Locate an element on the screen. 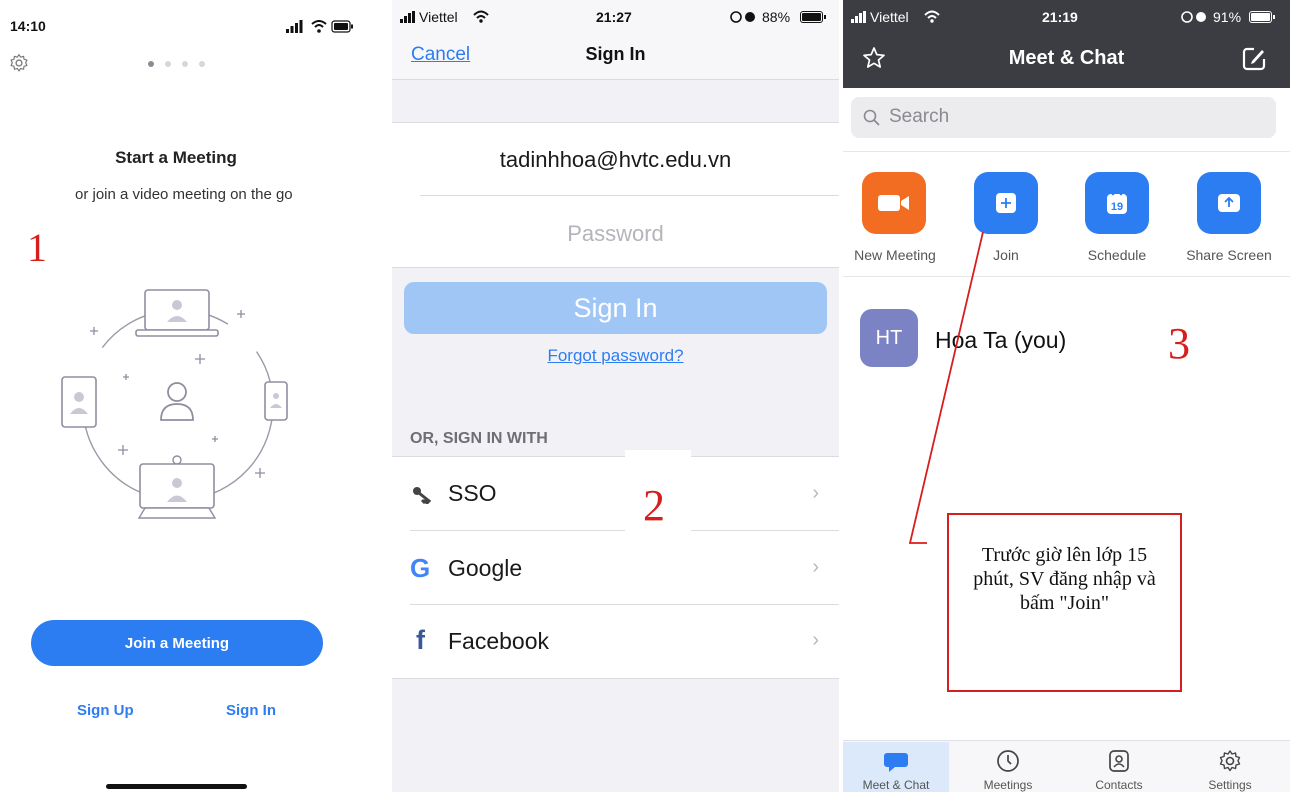  forgot-password-link: Forgot password? is located at coordinates (615, 356).